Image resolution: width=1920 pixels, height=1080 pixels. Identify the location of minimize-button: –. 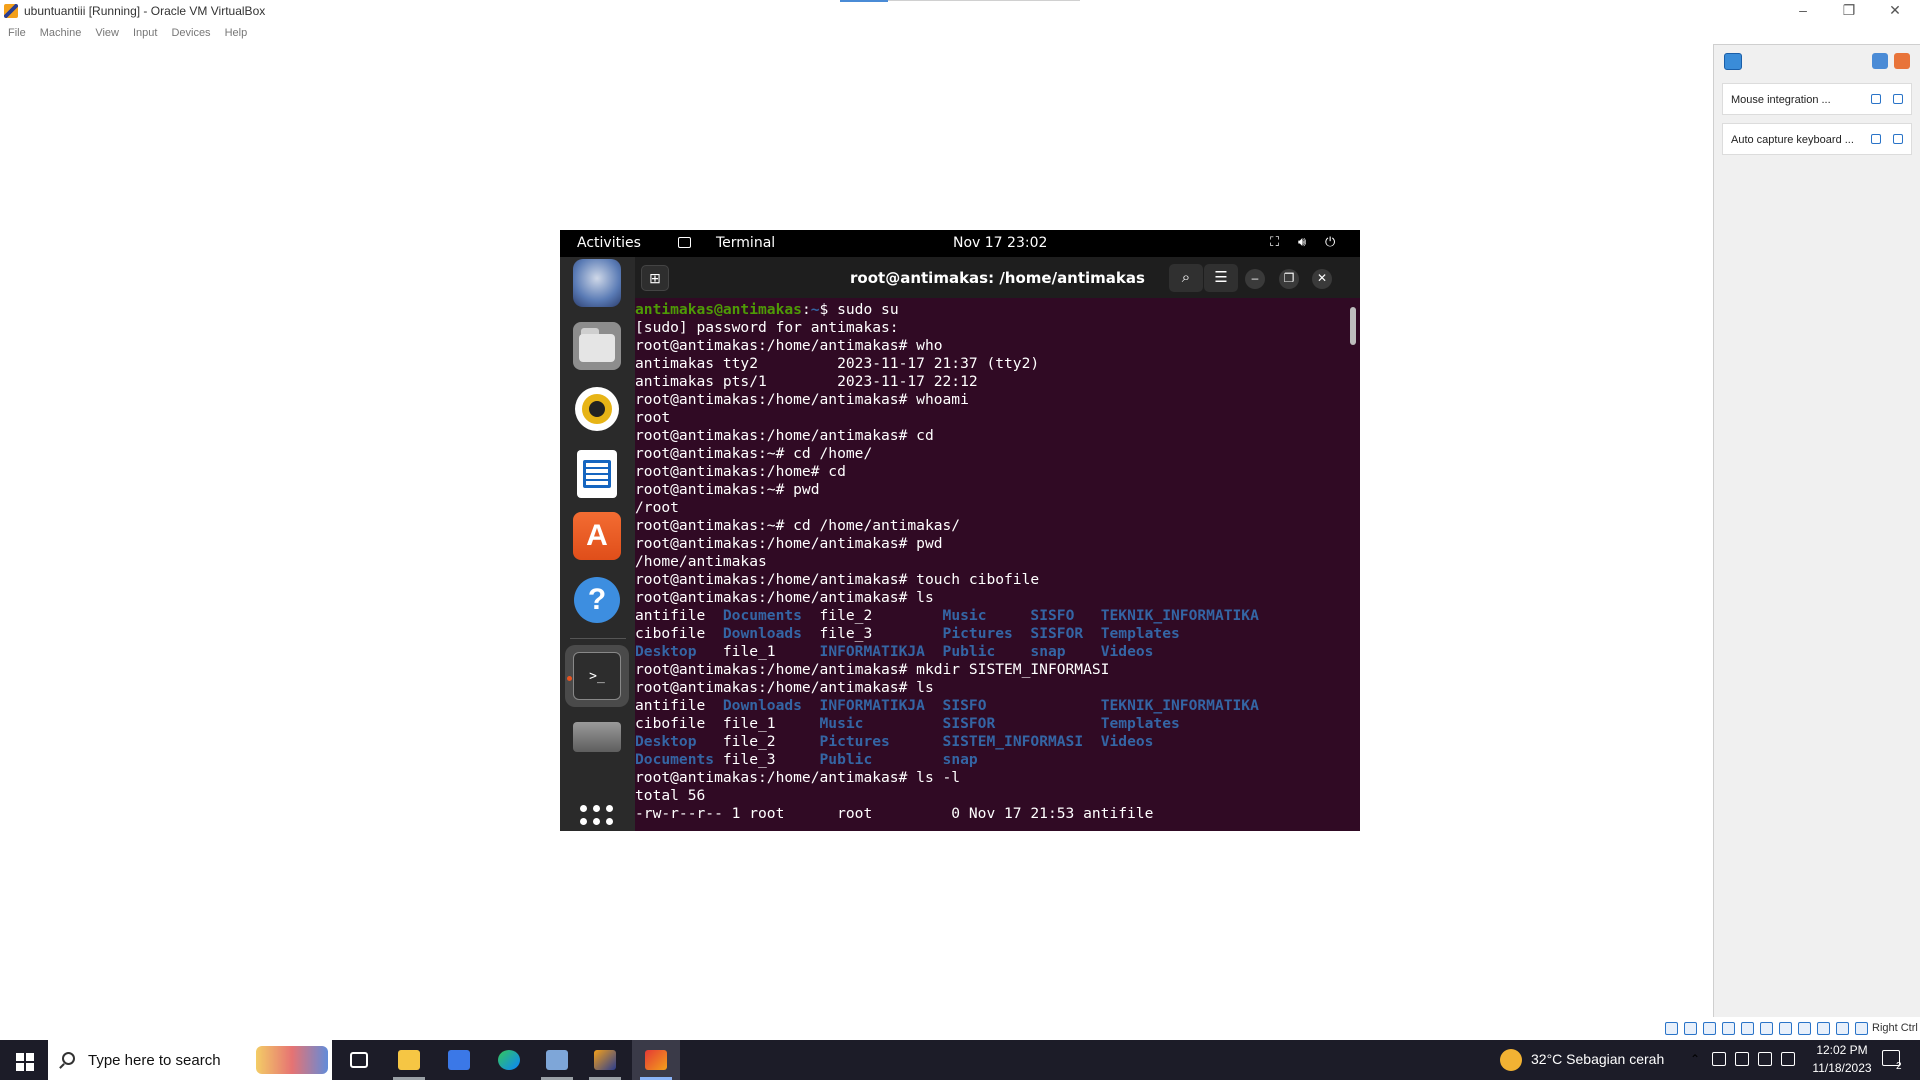
(1803, 11).